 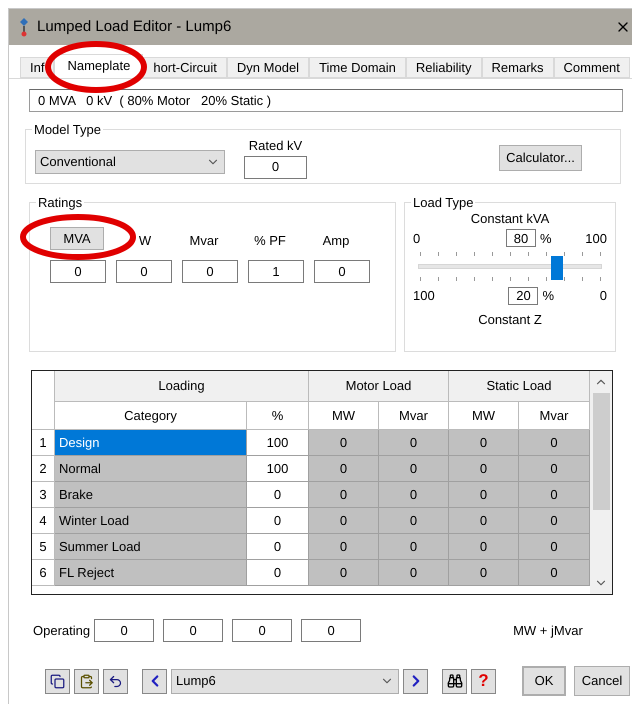 What do you see at coordinates (285, 681) in the screenshot?
I see `record-dropdown: Lump6` at bounding box center [285, 681].